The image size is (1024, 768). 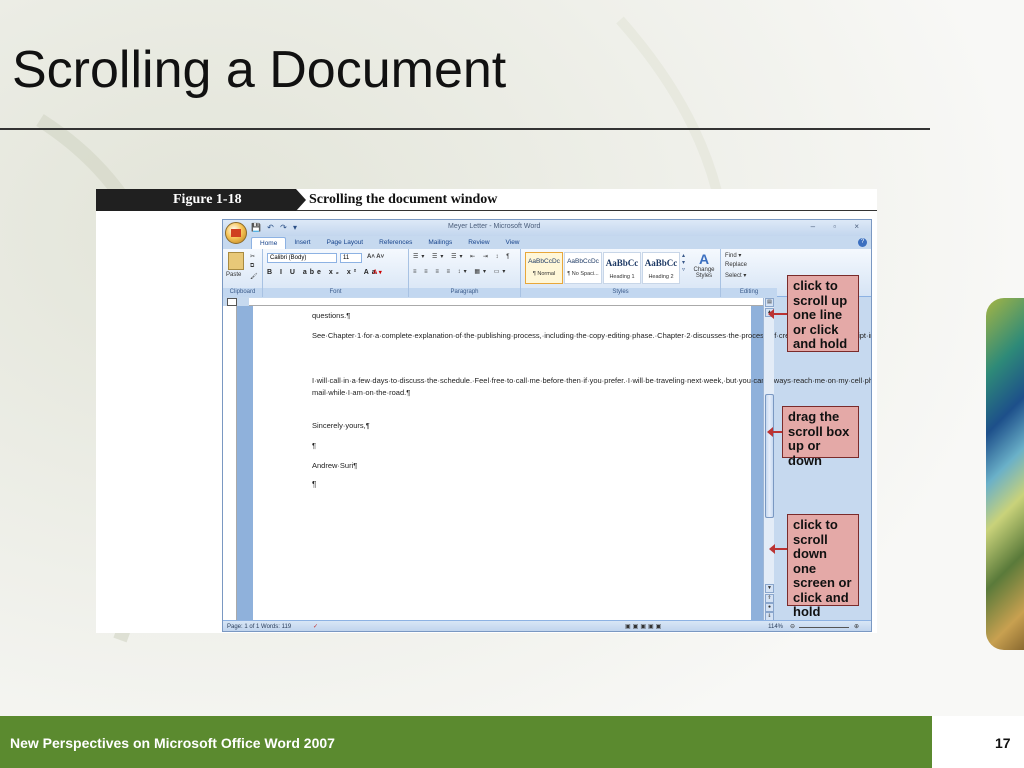 I want to click on tab-selector, so click(x=232, y=302).